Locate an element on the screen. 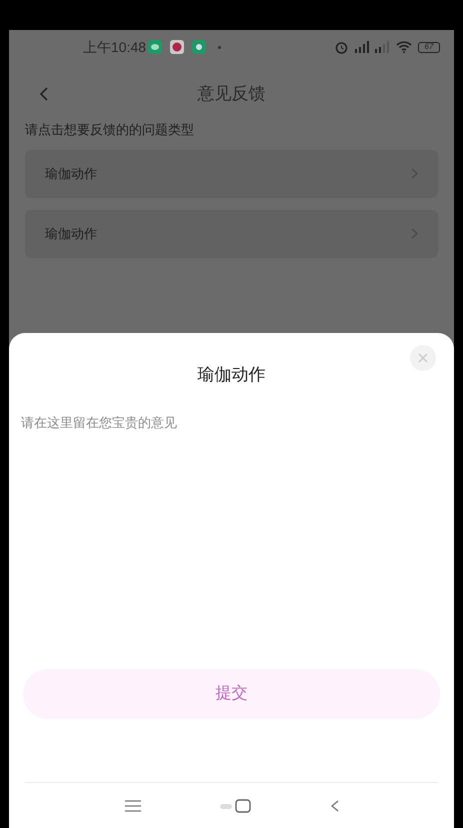 Image resolution: width=463 pixels, height=828 pixels. alarm-icon is located at coordinates (341, 47).